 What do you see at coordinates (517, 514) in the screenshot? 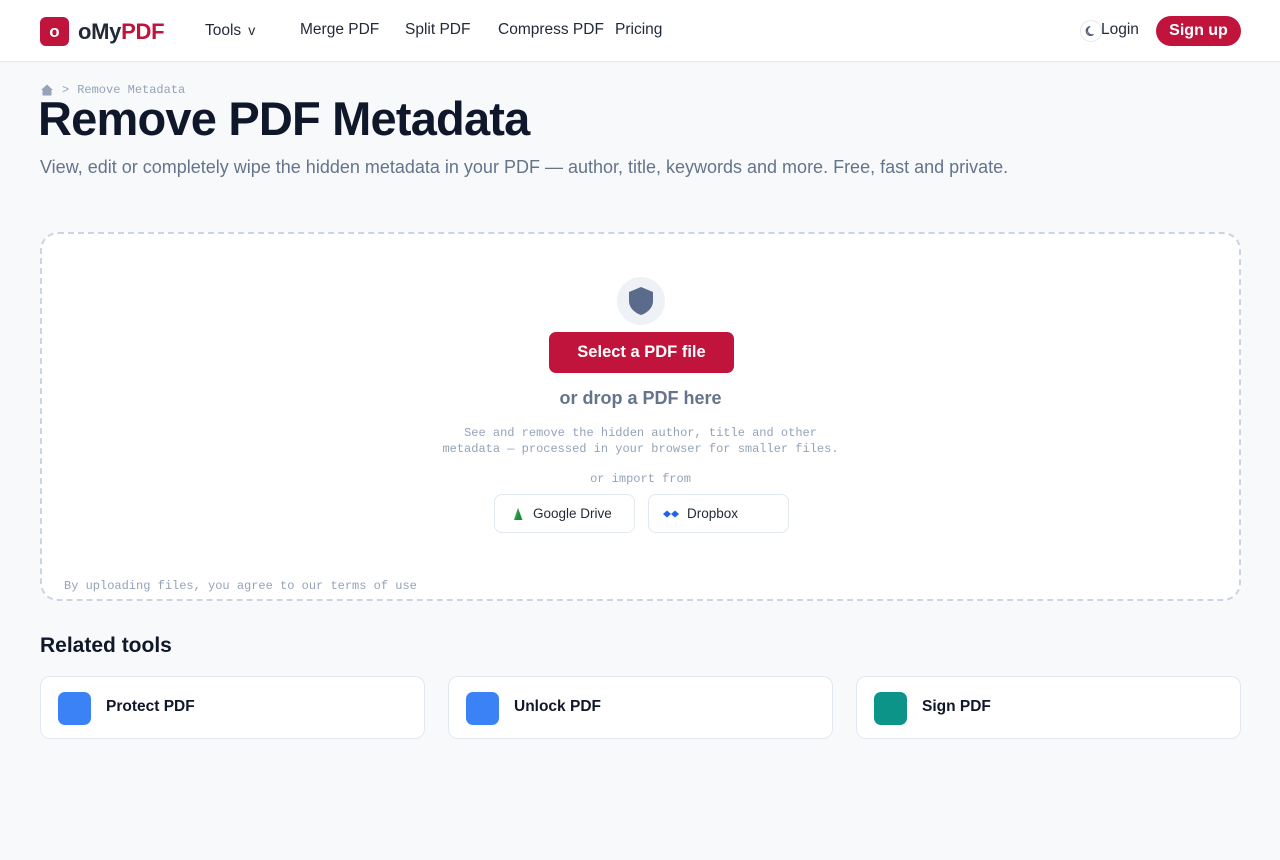
I see `google-drive-icon` at bounding box center [517, 514].